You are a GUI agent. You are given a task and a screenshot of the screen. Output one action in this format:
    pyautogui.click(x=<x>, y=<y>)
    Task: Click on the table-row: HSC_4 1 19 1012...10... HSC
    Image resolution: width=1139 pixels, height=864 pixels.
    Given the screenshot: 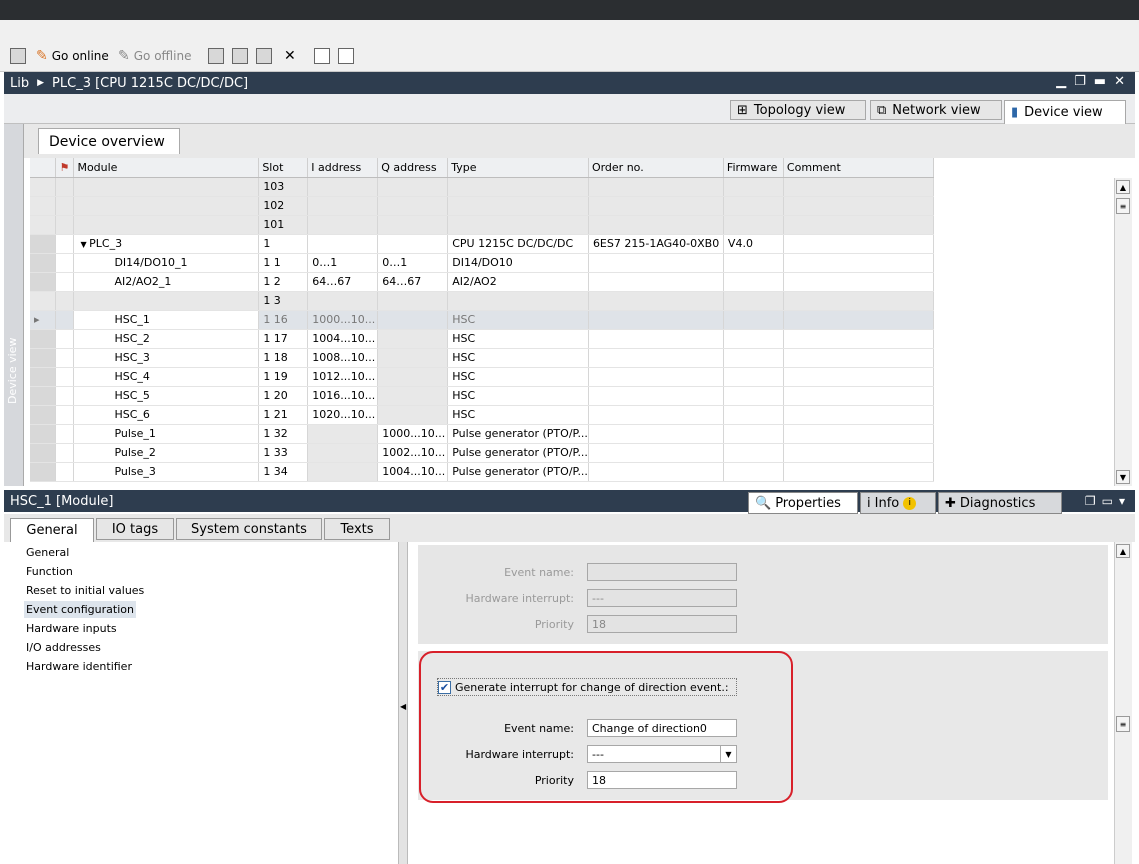 What is the action you would take?
    pyautogui.click(x=572, y=377)
    